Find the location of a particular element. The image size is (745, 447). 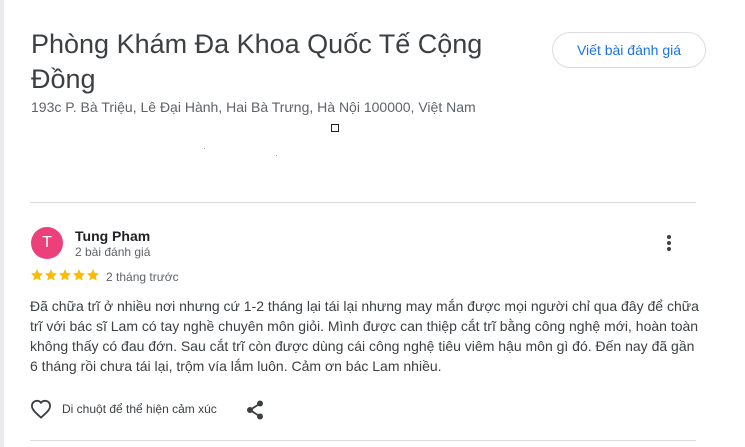

avatar: T is located at coordinates (47, 243).